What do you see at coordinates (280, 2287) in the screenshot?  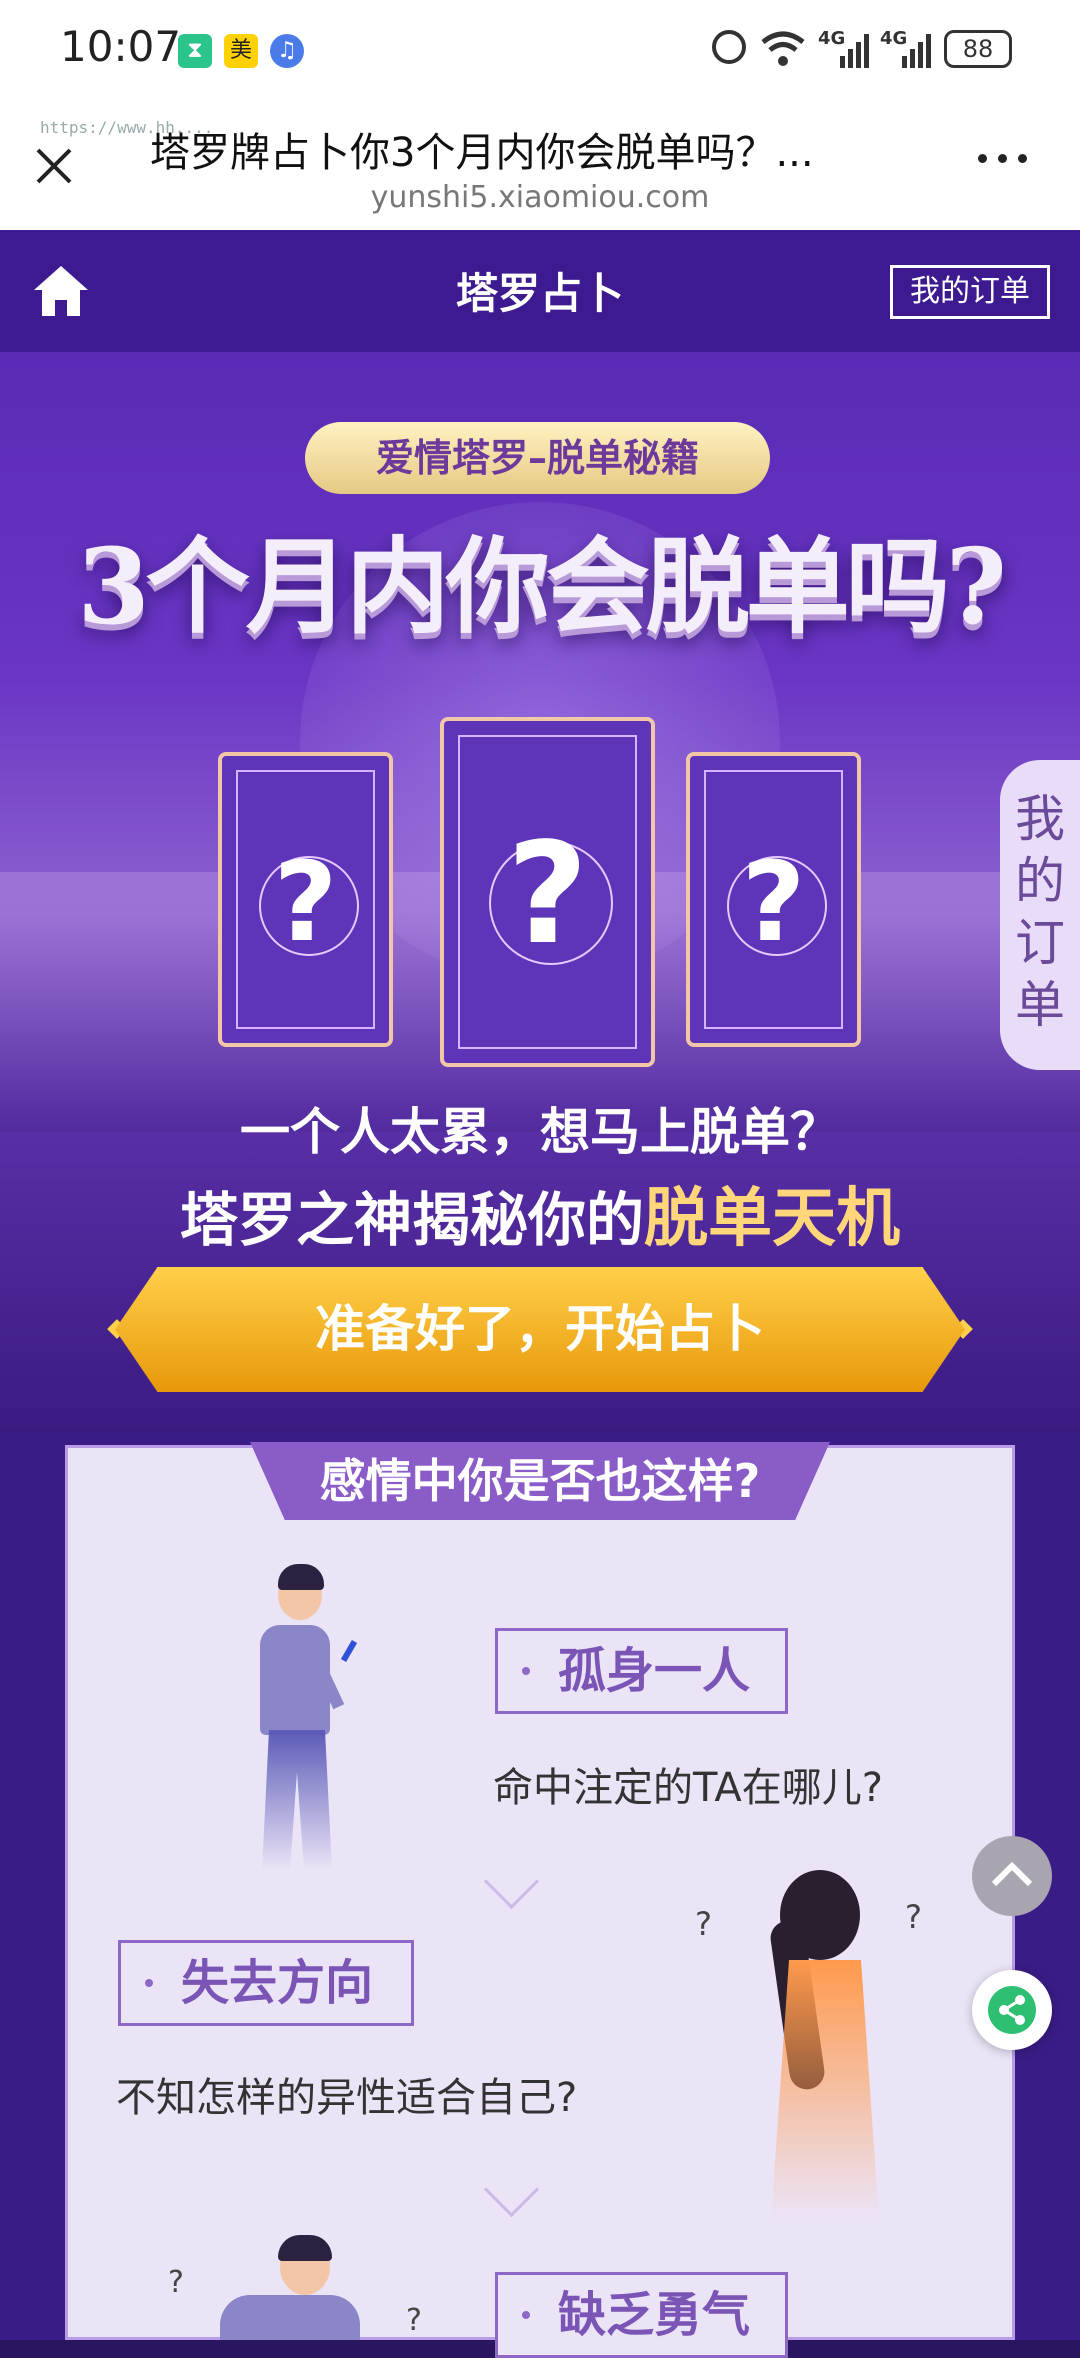 I see `thinking-man-illustration` at bounding box center [280, 2287].